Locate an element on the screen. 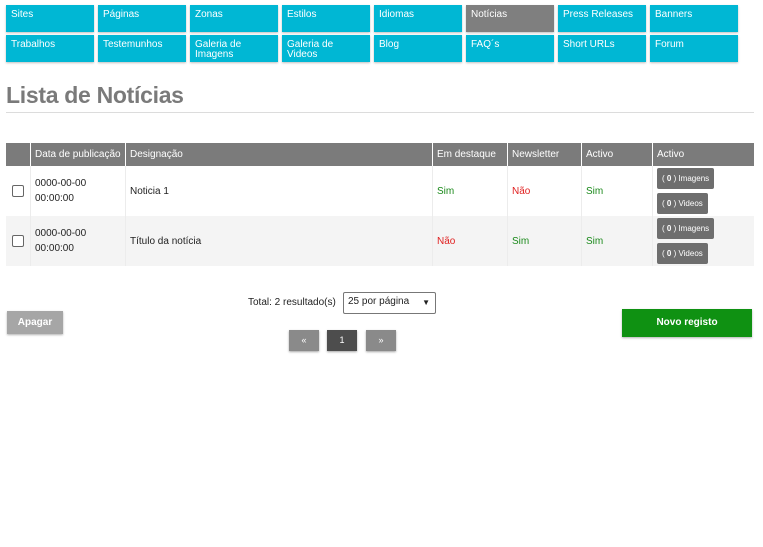 The image size is (763, 547). chevron-down-icon: ▼ is located at coordinates (426, 302).